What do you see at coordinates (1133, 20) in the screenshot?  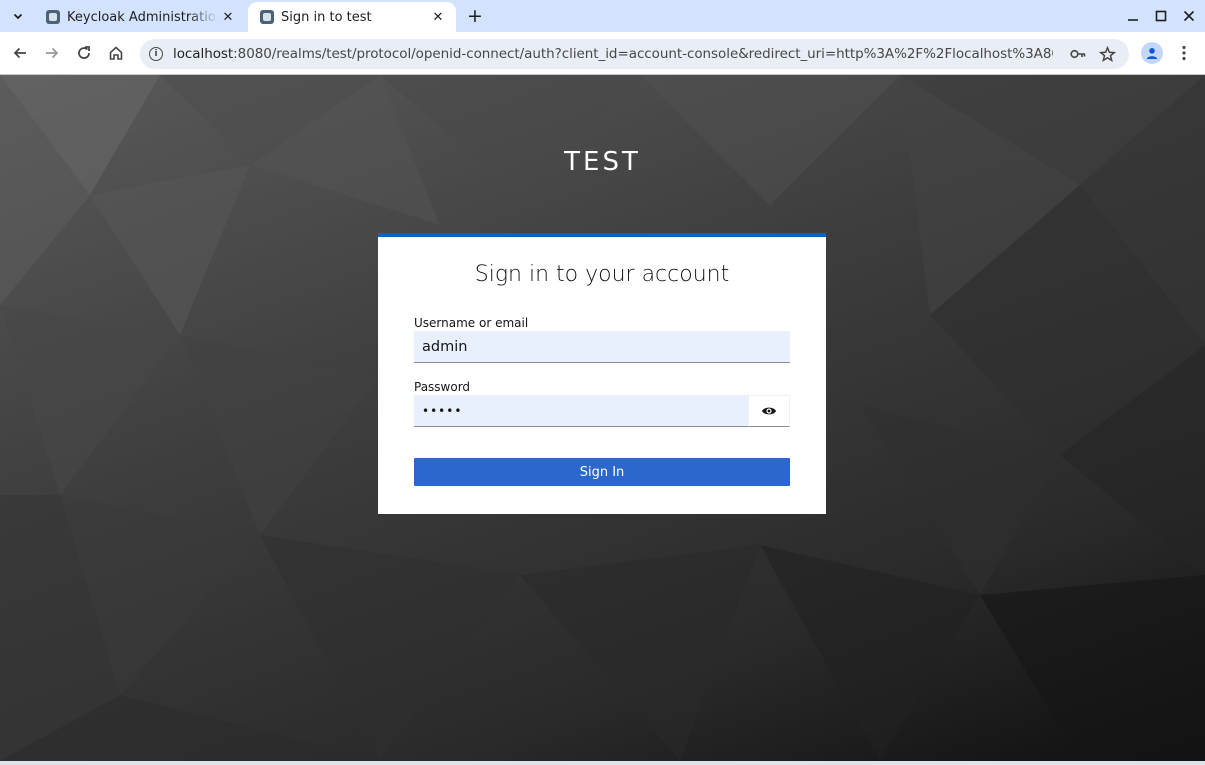 I see `minimize-icon` at bounding box center [1133, 20].